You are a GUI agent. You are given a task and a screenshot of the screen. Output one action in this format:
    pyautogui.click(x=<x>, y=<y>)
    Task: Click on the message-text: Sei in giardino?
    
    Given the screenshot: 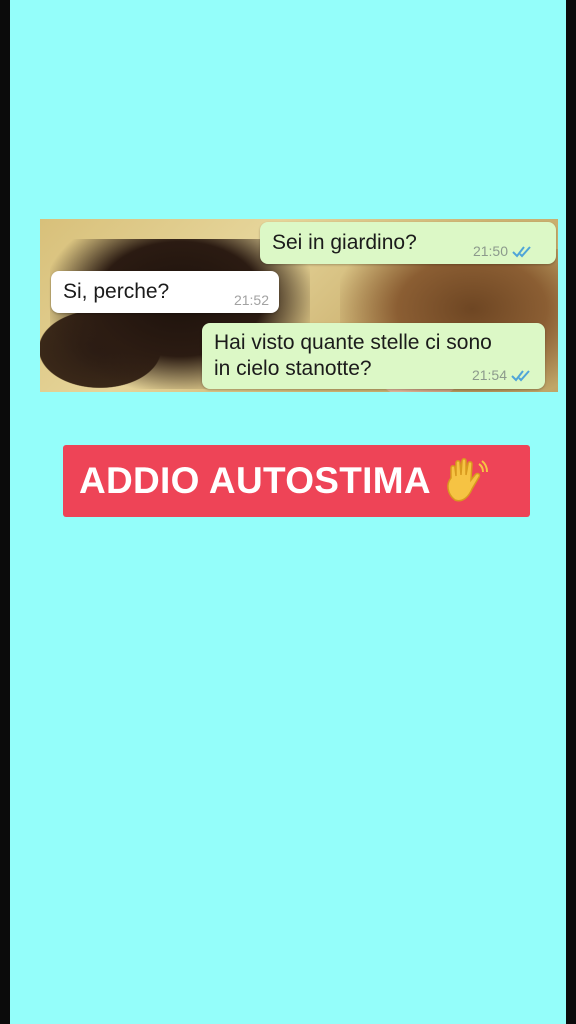 What is the action you would take?
    pyautogui.click(x=344, y=242)
    